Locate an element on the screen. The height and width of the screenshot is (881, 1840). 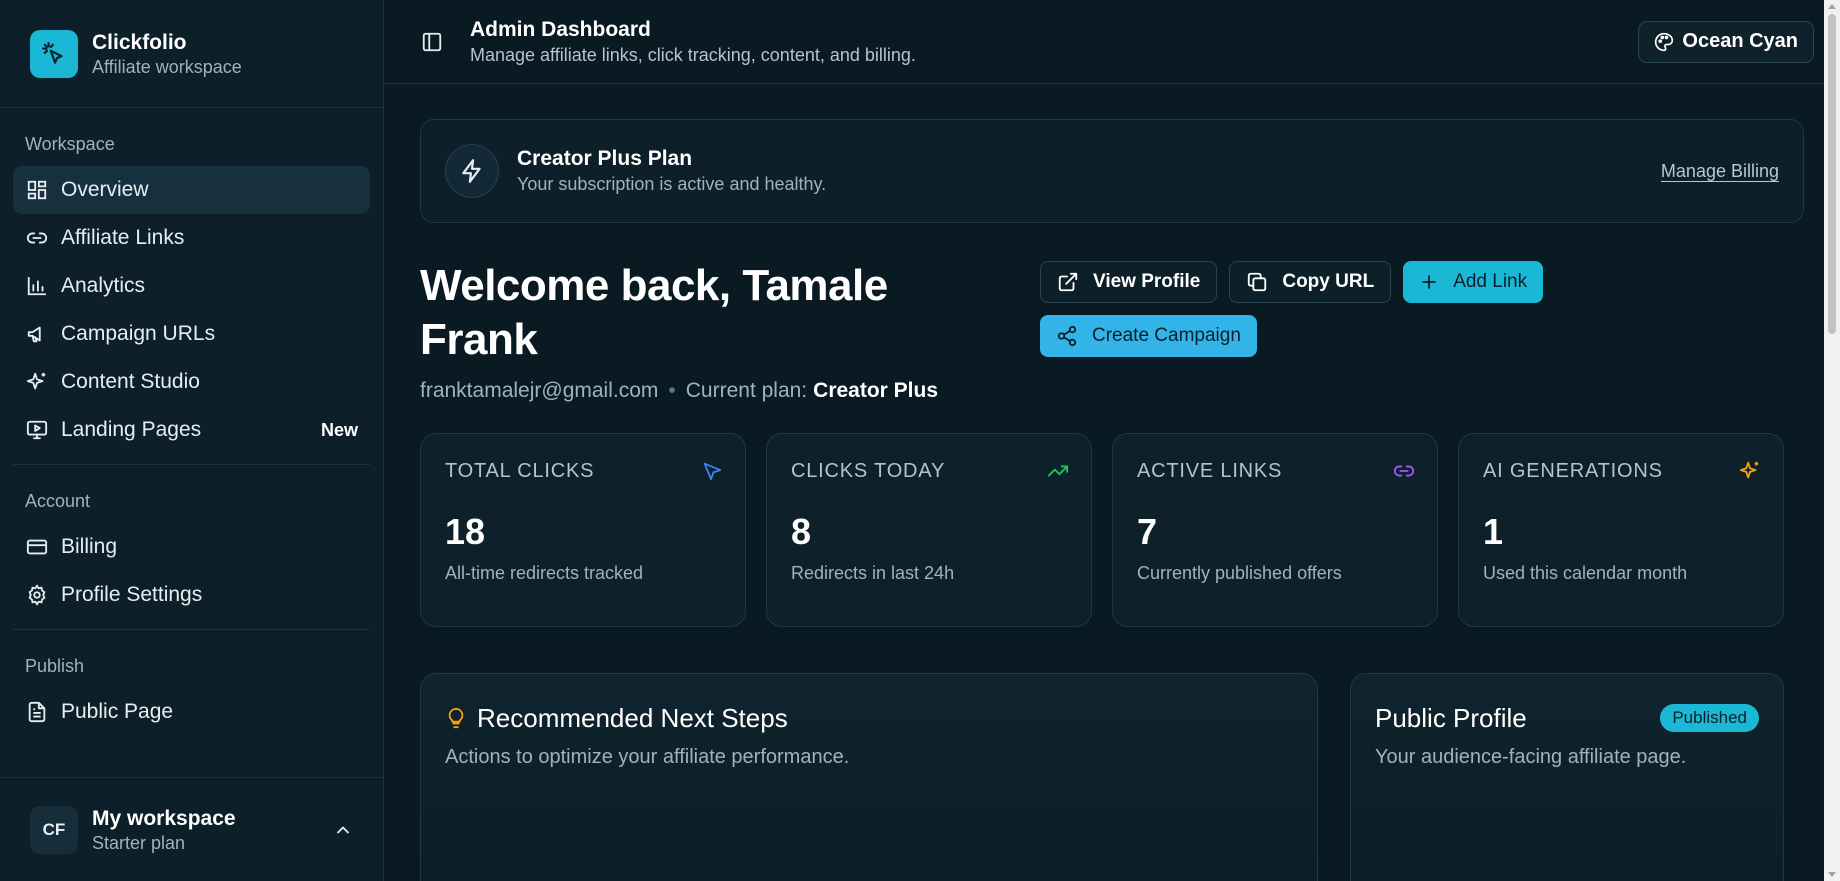
sidebar-item-analytics: Analytics is located at coordinates (191, 286).